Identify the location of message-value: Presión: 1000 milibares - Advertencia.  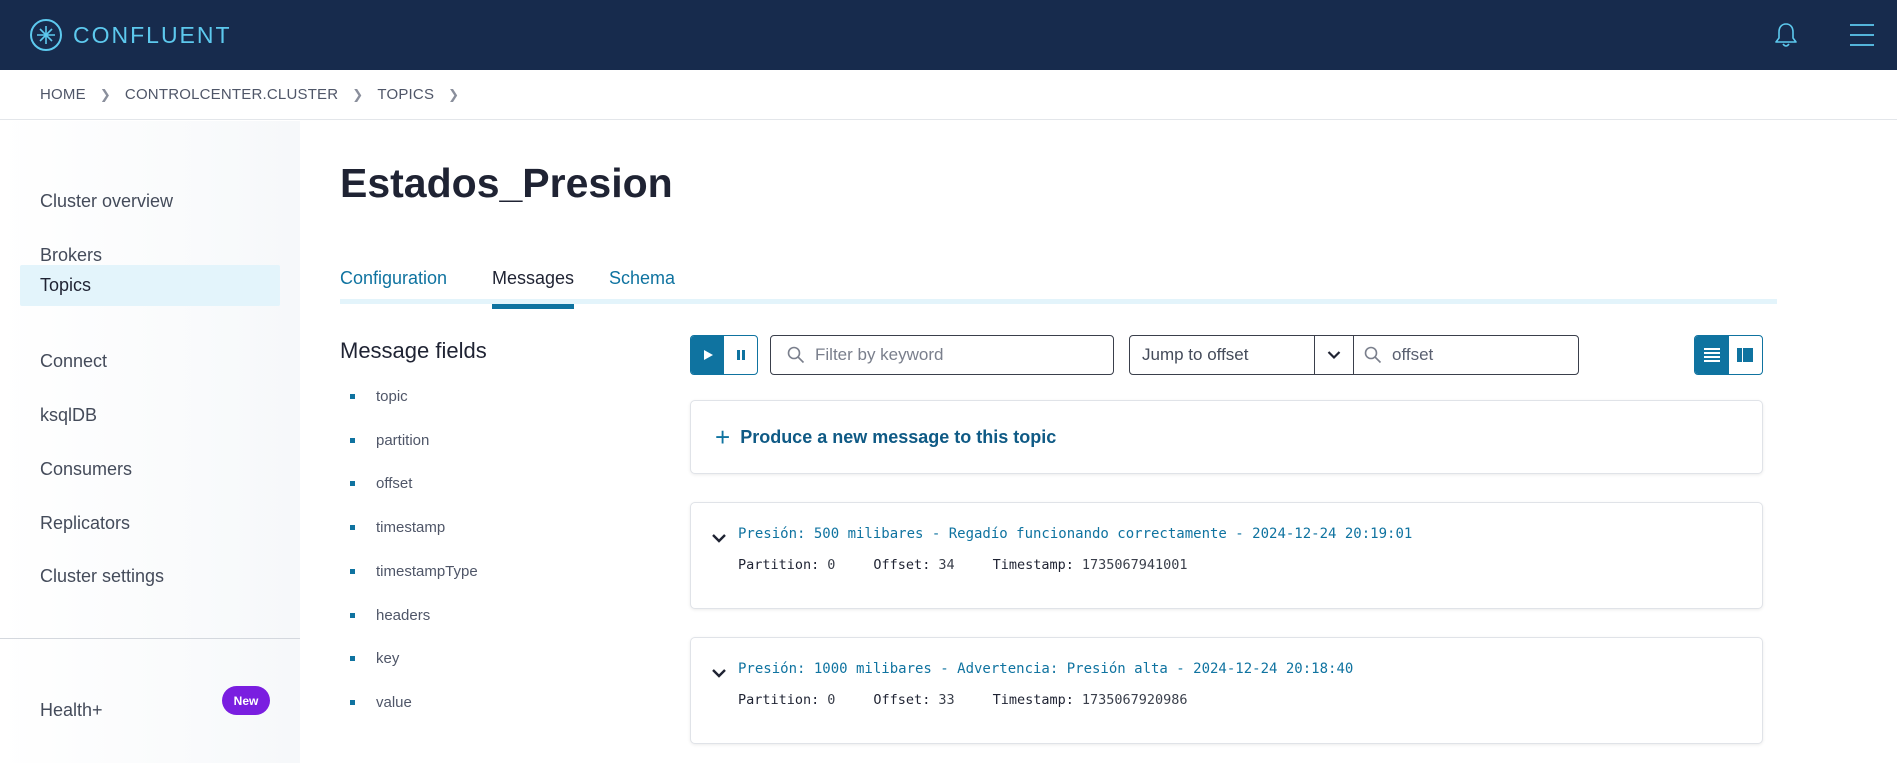
(1046, 669).